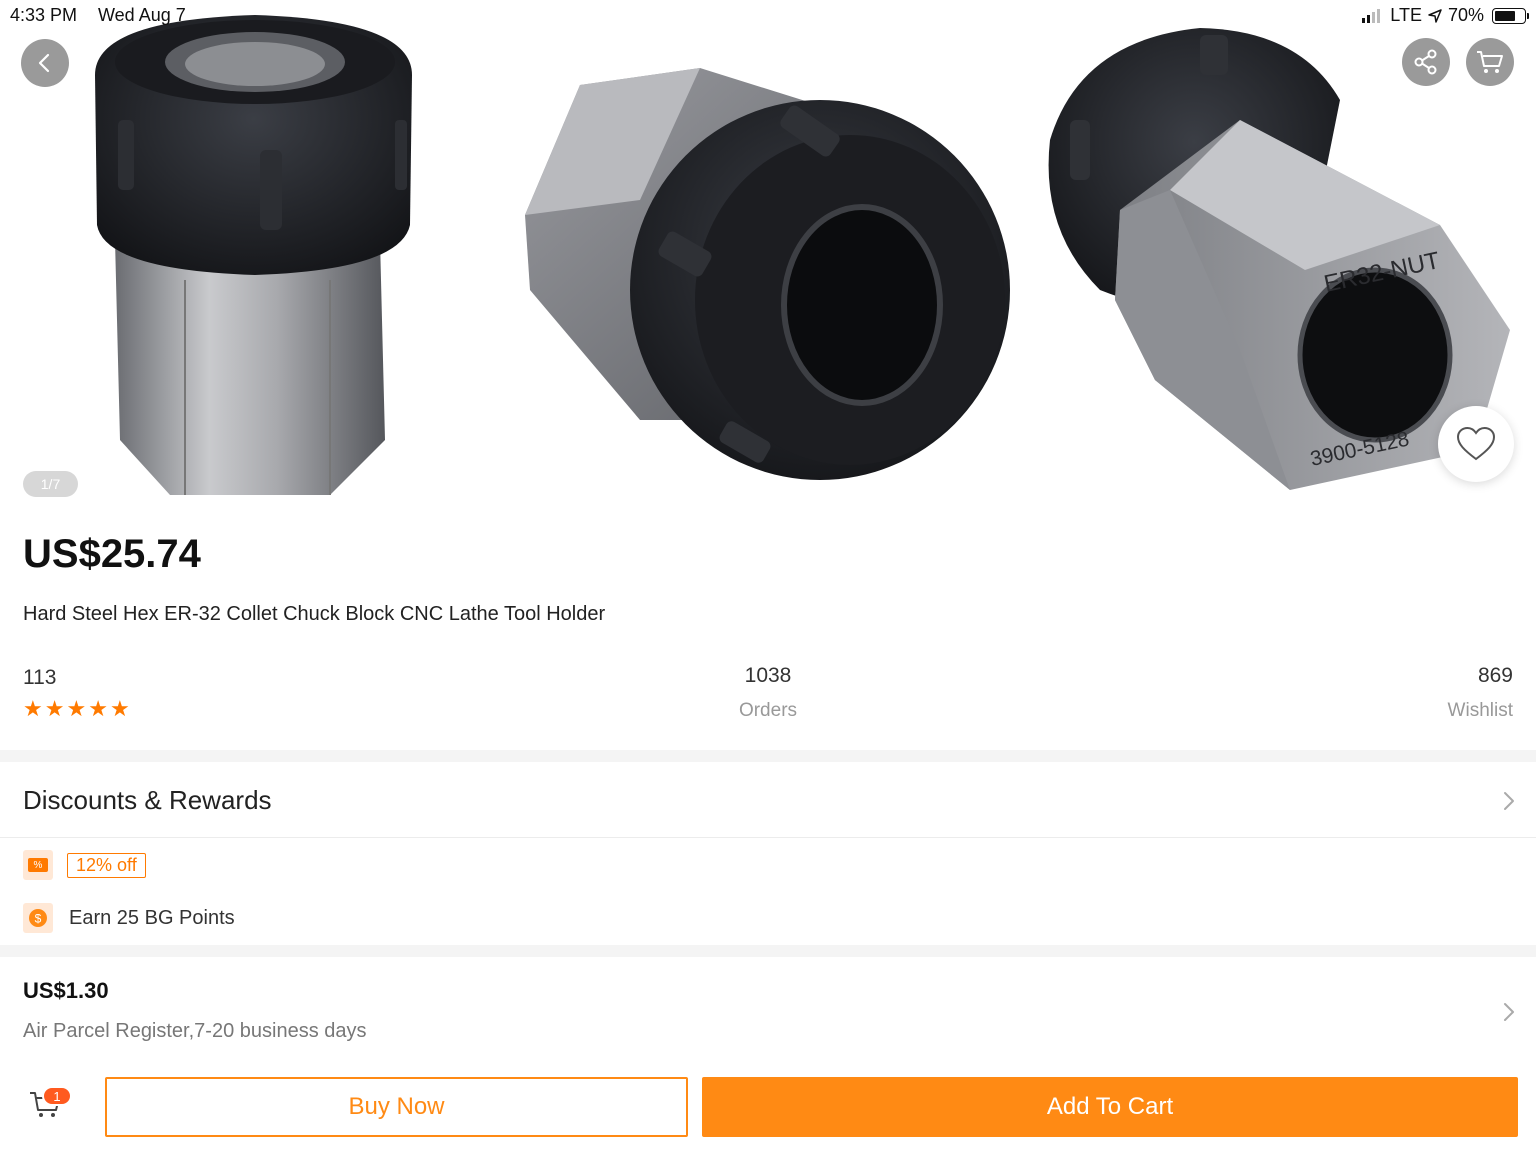 Image resolution: width=1536 pixels, height=1152 pixels. I want to click on wishlist-count: 869, so click(1495, 675).